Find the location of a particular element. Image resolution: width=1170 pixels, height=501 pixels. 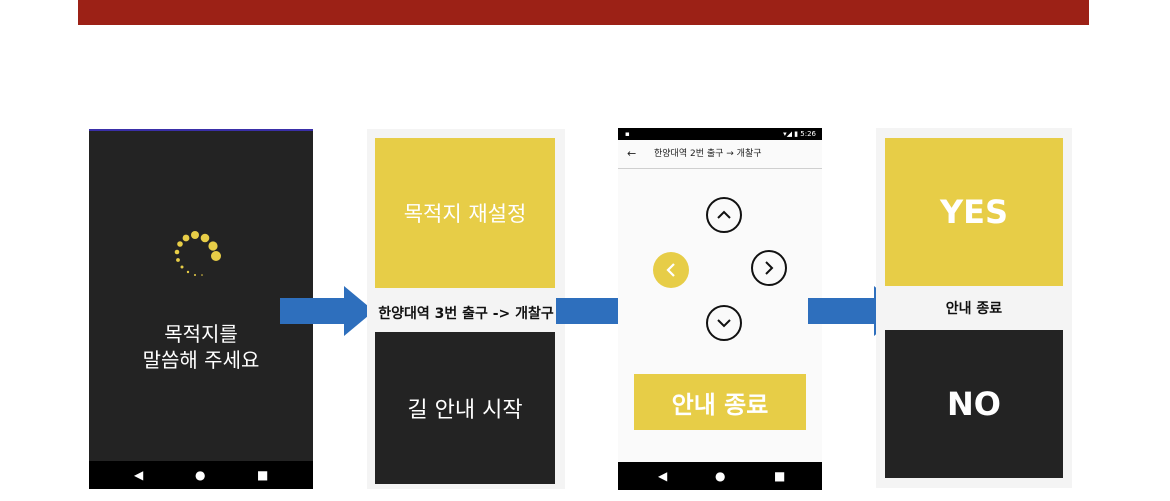

screen-end-confirm: YES 안내 종료 NO is located at coordinates (974, 308).